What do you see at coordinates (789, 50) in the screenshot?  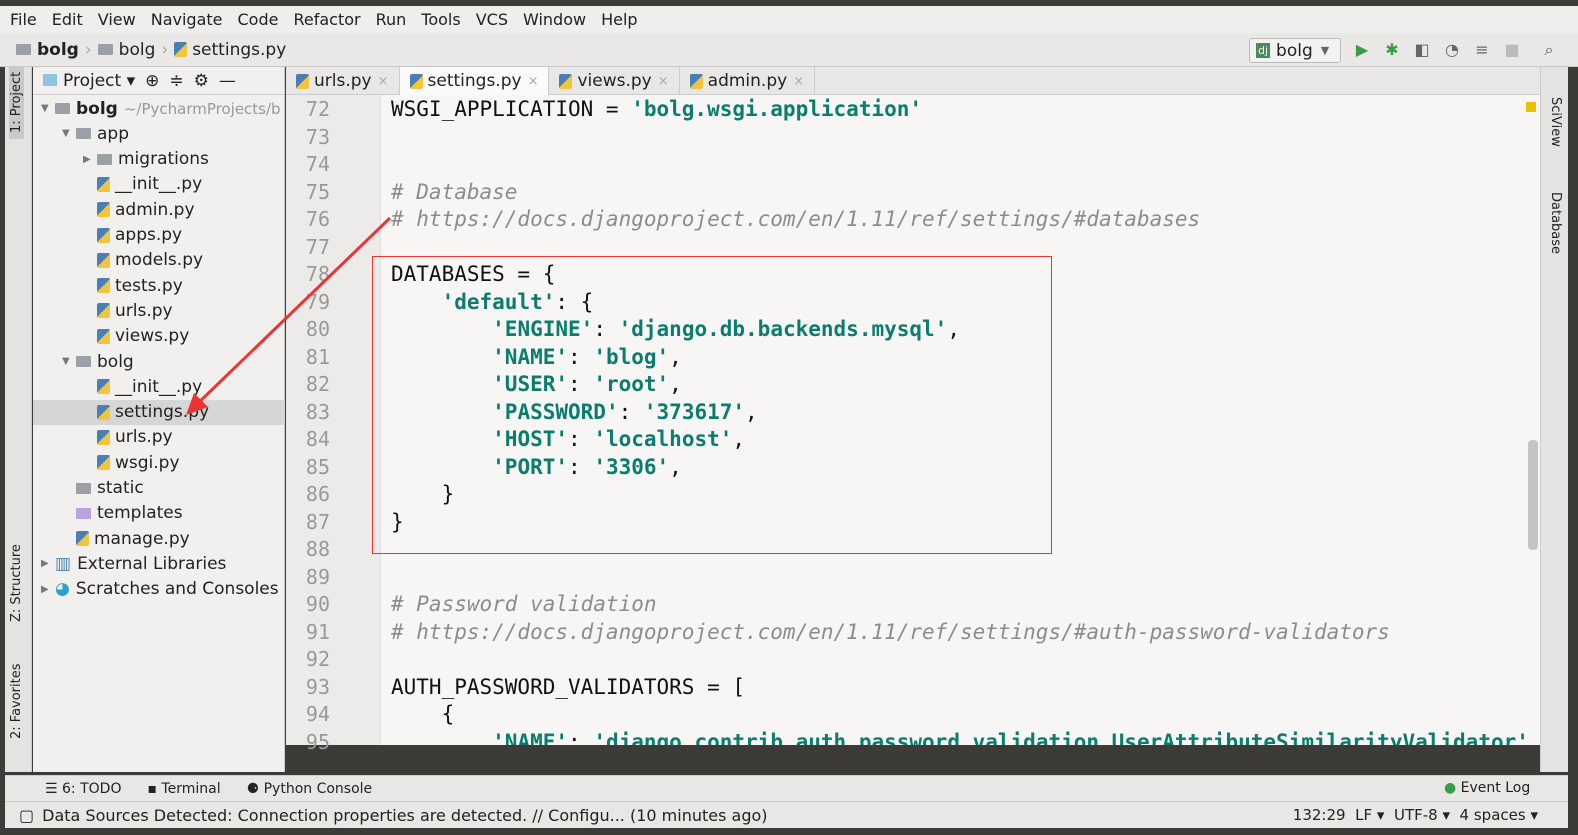 I see `breadcrumb: bolg › bolg › settings.py` at bounding box center [789, 50].